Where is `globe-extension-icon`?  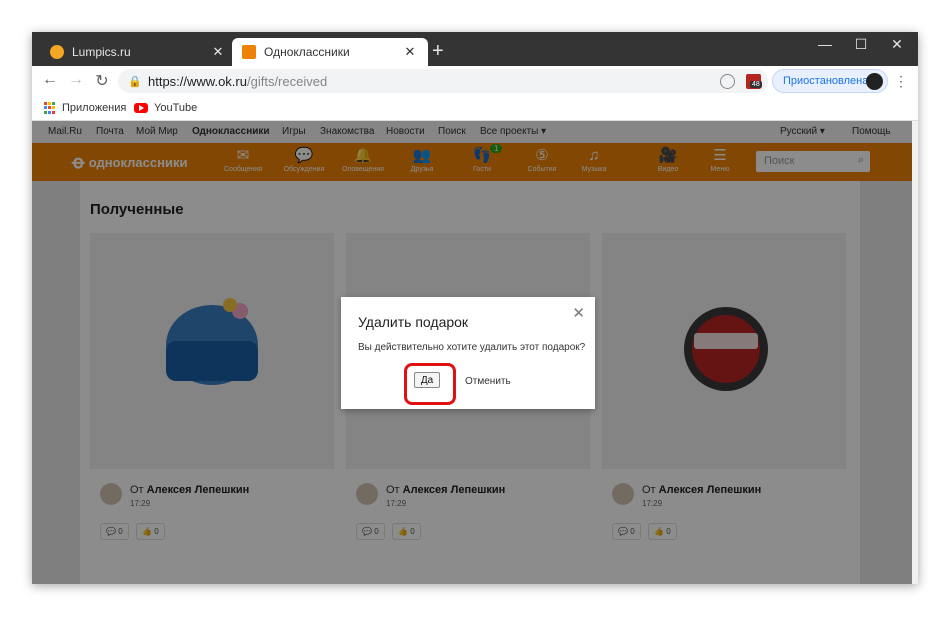 globe-extension-icon is located at coordinates (727, 81).